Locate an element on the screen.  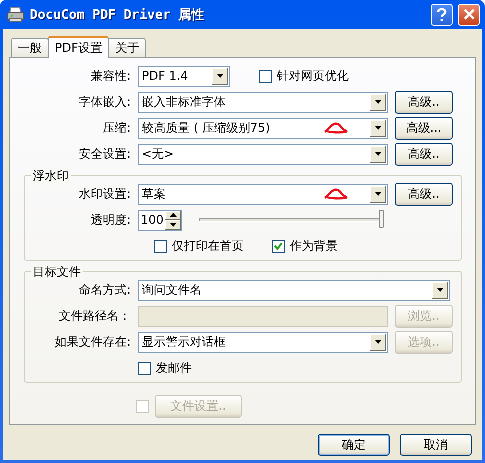
dropdown: 较高质量 ( 压缩级别75) is located at coordinates (263, 128).